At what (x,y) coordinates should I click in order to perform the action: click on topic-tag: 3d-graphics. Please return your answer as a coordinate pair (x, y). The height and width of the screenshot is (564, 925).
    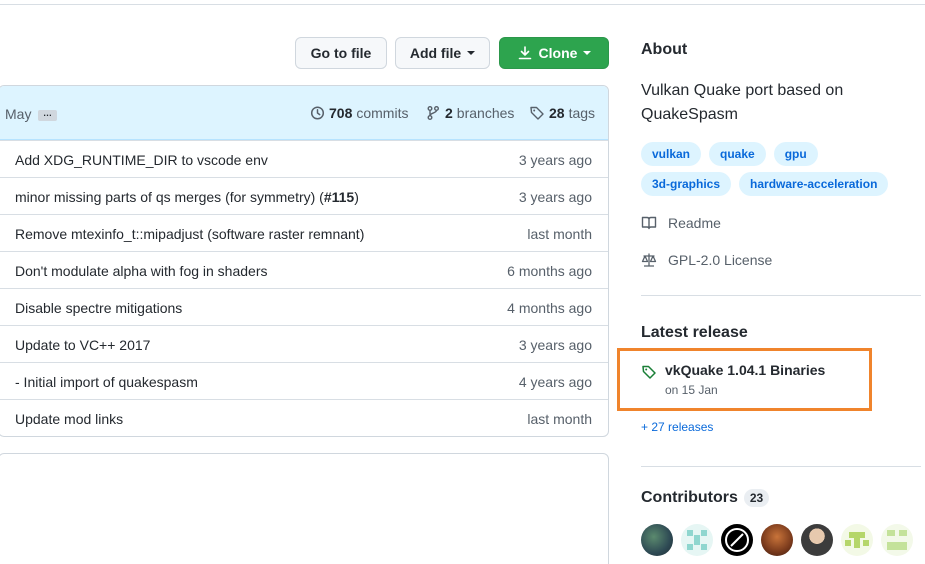
    Looking at the image, I should click on (686, 184).